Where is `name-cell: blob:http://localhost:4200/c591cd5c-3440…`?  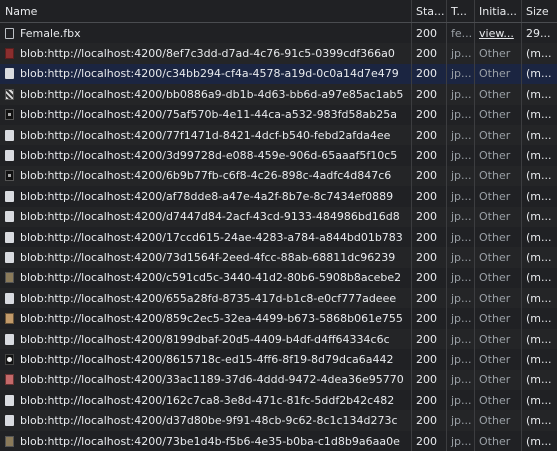 name-cell: blob:http://localhost:4200/c591cd5c-3440… is located at coordinates (206, 278).